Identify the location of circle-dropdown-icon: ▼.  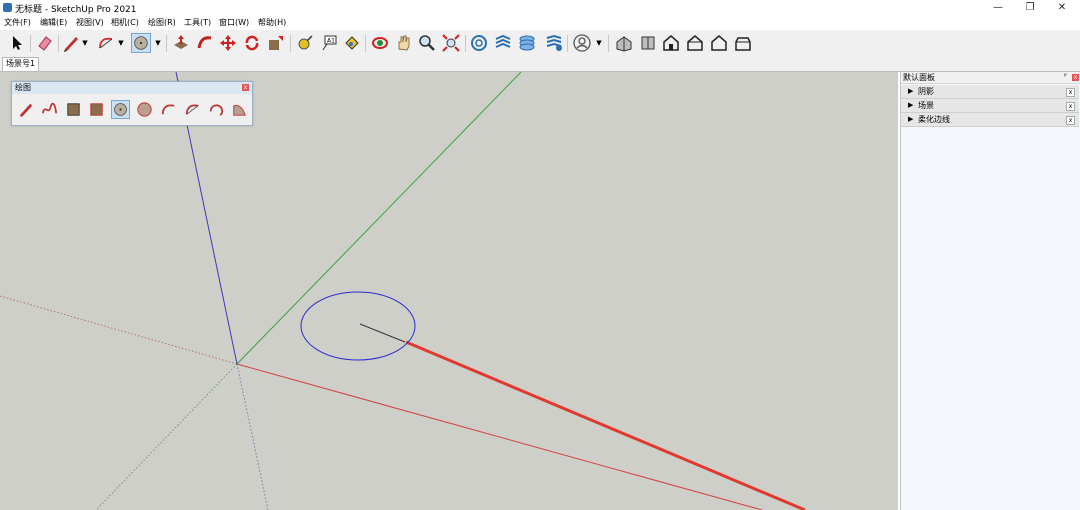
(158, 43).